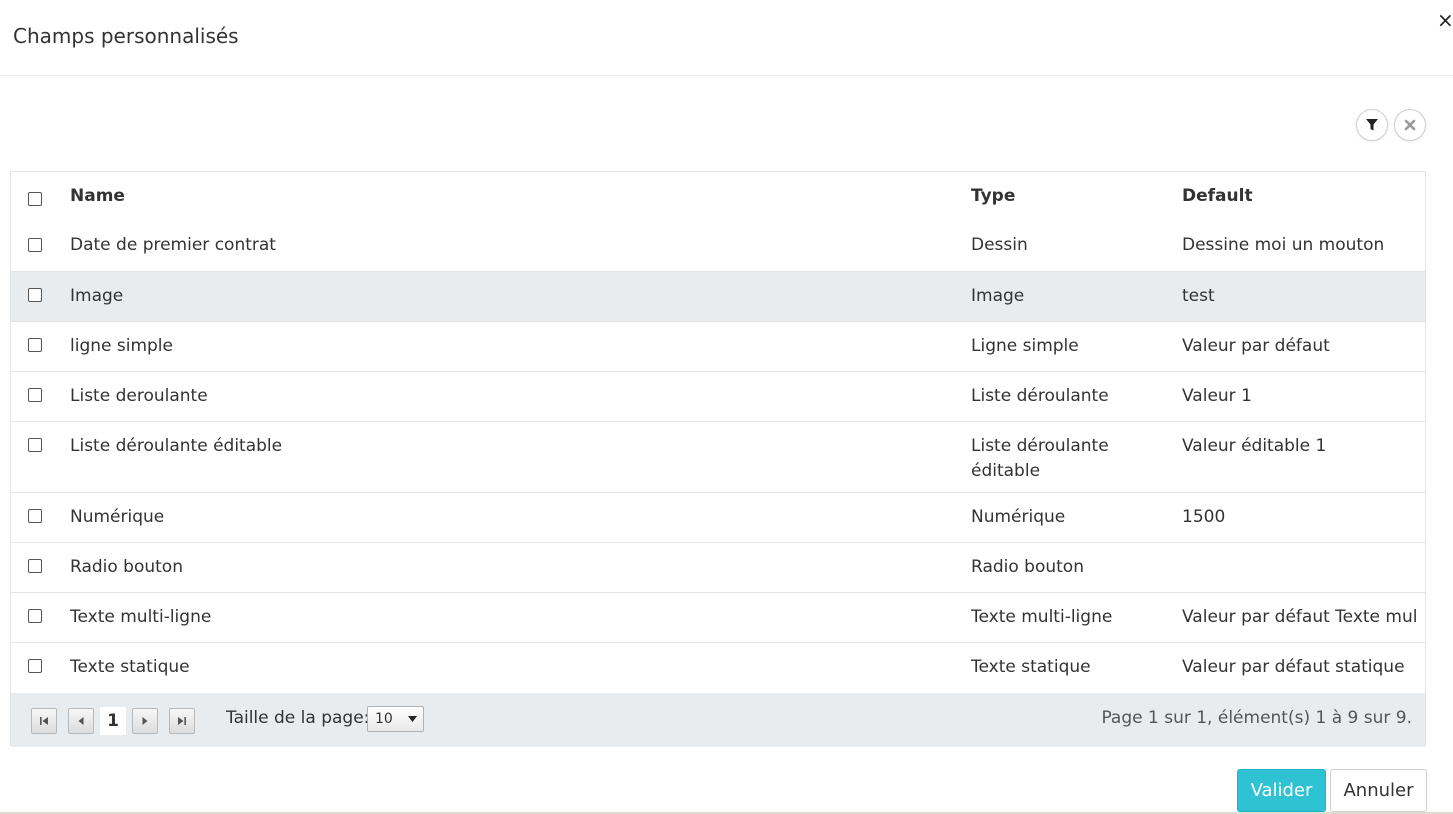 Image resolution: width=1453 pixels, height=814 pixels. I want to click on filter-button, so click(1372, 125).